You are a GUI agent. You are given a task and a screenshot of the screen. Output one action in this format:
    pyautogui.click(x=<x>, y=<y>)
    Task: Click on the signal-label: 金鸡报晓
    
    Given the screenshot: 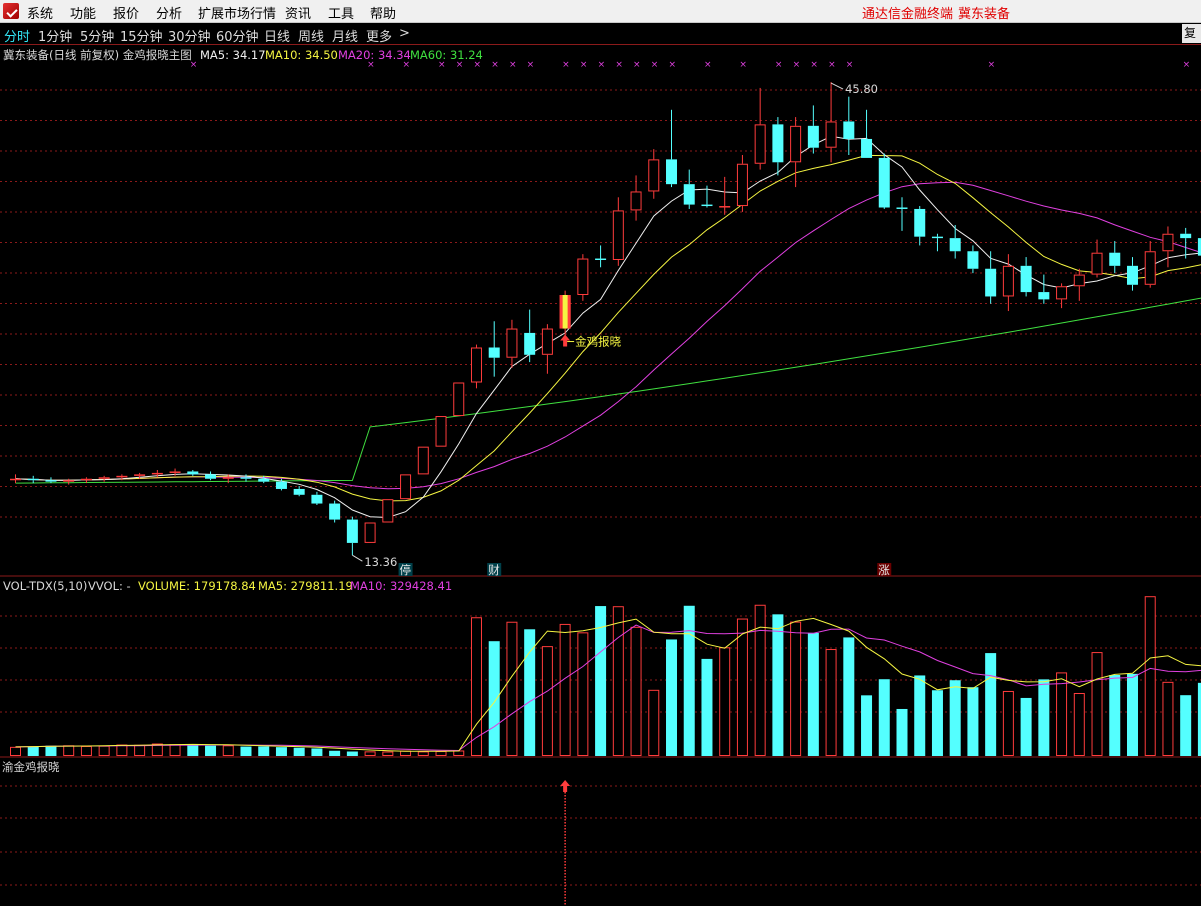 What is the action you would take?
    pyautogui.click(x=598, y=342)
    